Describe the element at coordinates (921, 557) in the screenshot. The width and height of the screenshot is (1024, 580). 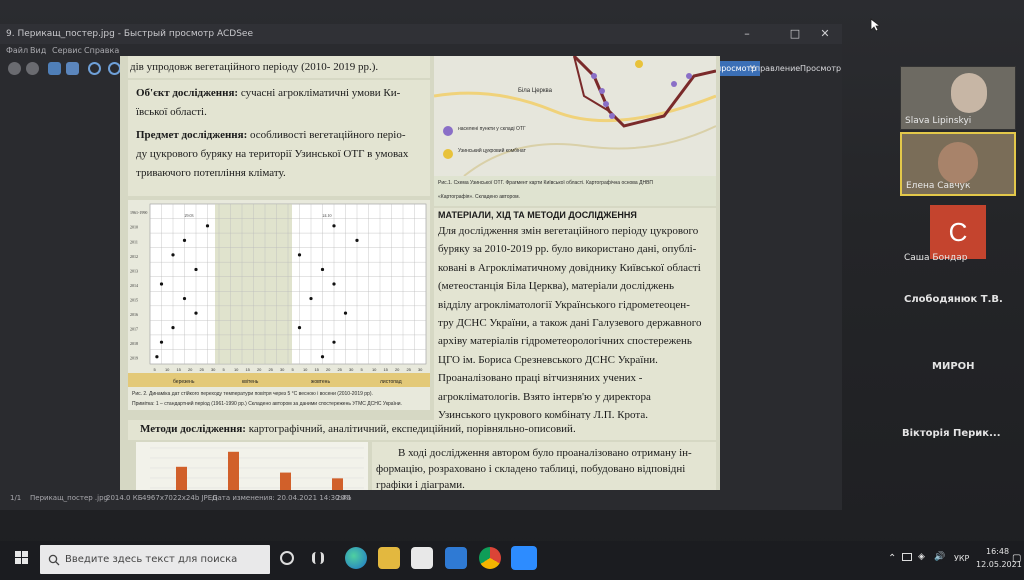
I see `wifi-icon: ◈` at that location.